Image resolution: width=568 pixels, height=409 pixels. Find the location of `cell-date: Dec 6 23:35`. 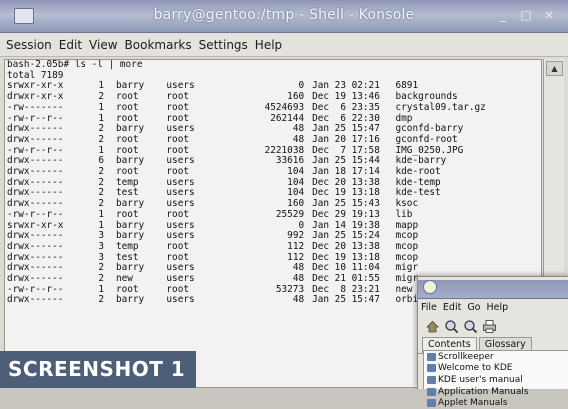

cell-date: Dec 6 23:35 is located at coordinates (346, 107).